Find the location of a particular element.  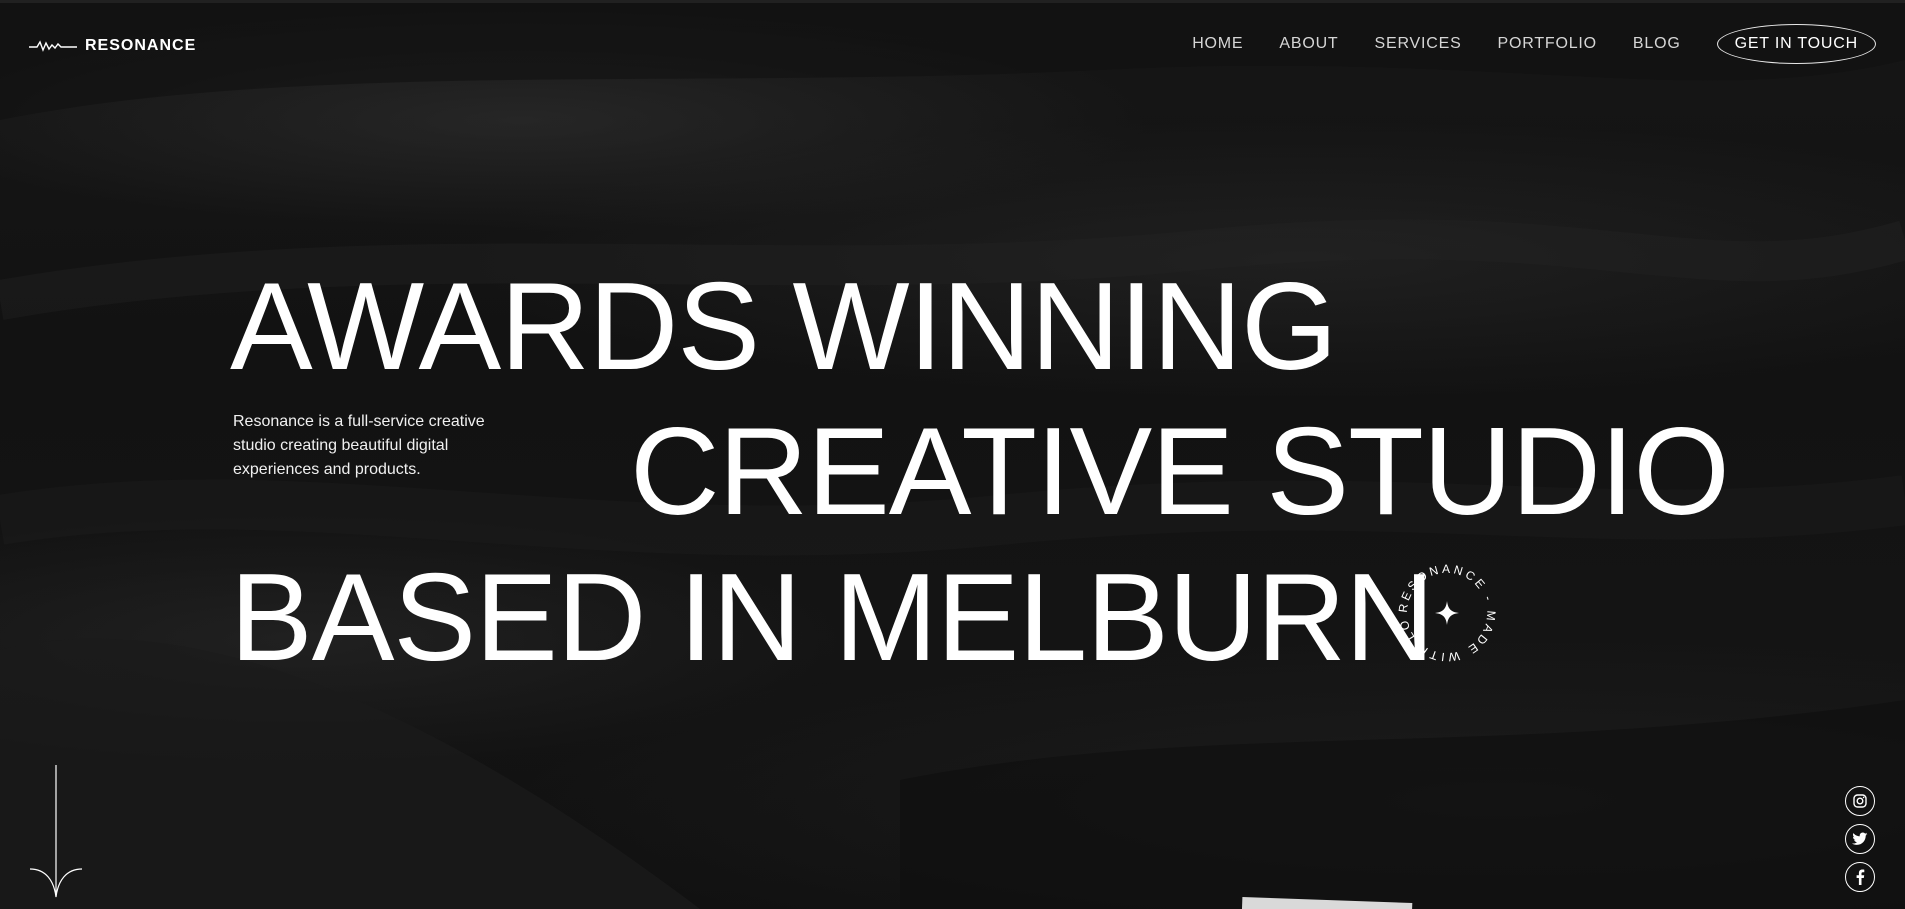

instagram-icon is located at coordinates (1860, 801).